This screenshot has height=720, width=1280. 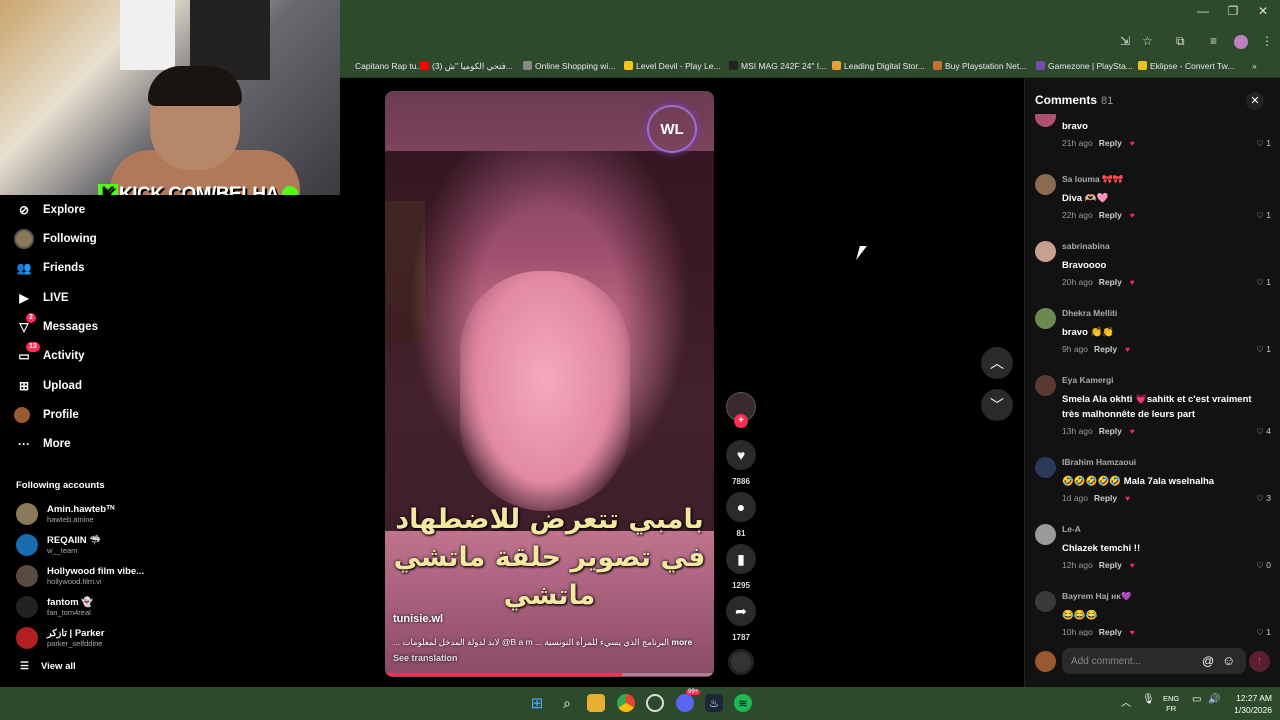 What do you see at coordinates (65, 514) in the screenshot?
I see `following-account-item: Amin.hawtebᵀᴺ hawteb.amine` at bounding box center [65, 514].